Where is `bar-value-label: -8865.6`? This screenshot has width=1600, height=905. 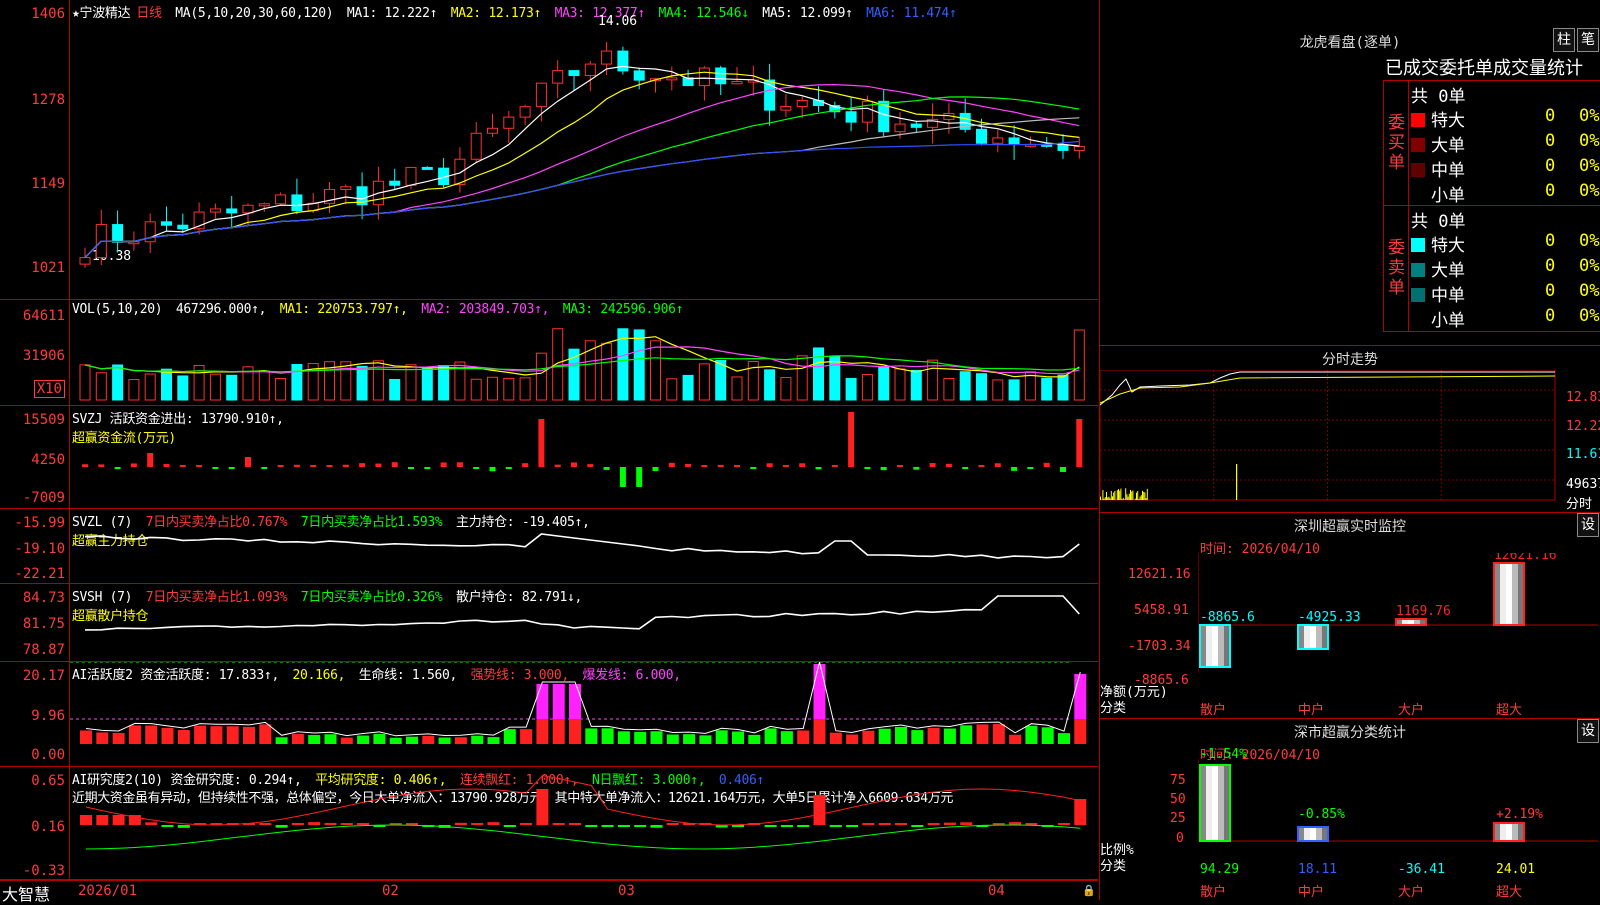
bar-value-label: -8865.6 is located at coordinates (1227, 617).